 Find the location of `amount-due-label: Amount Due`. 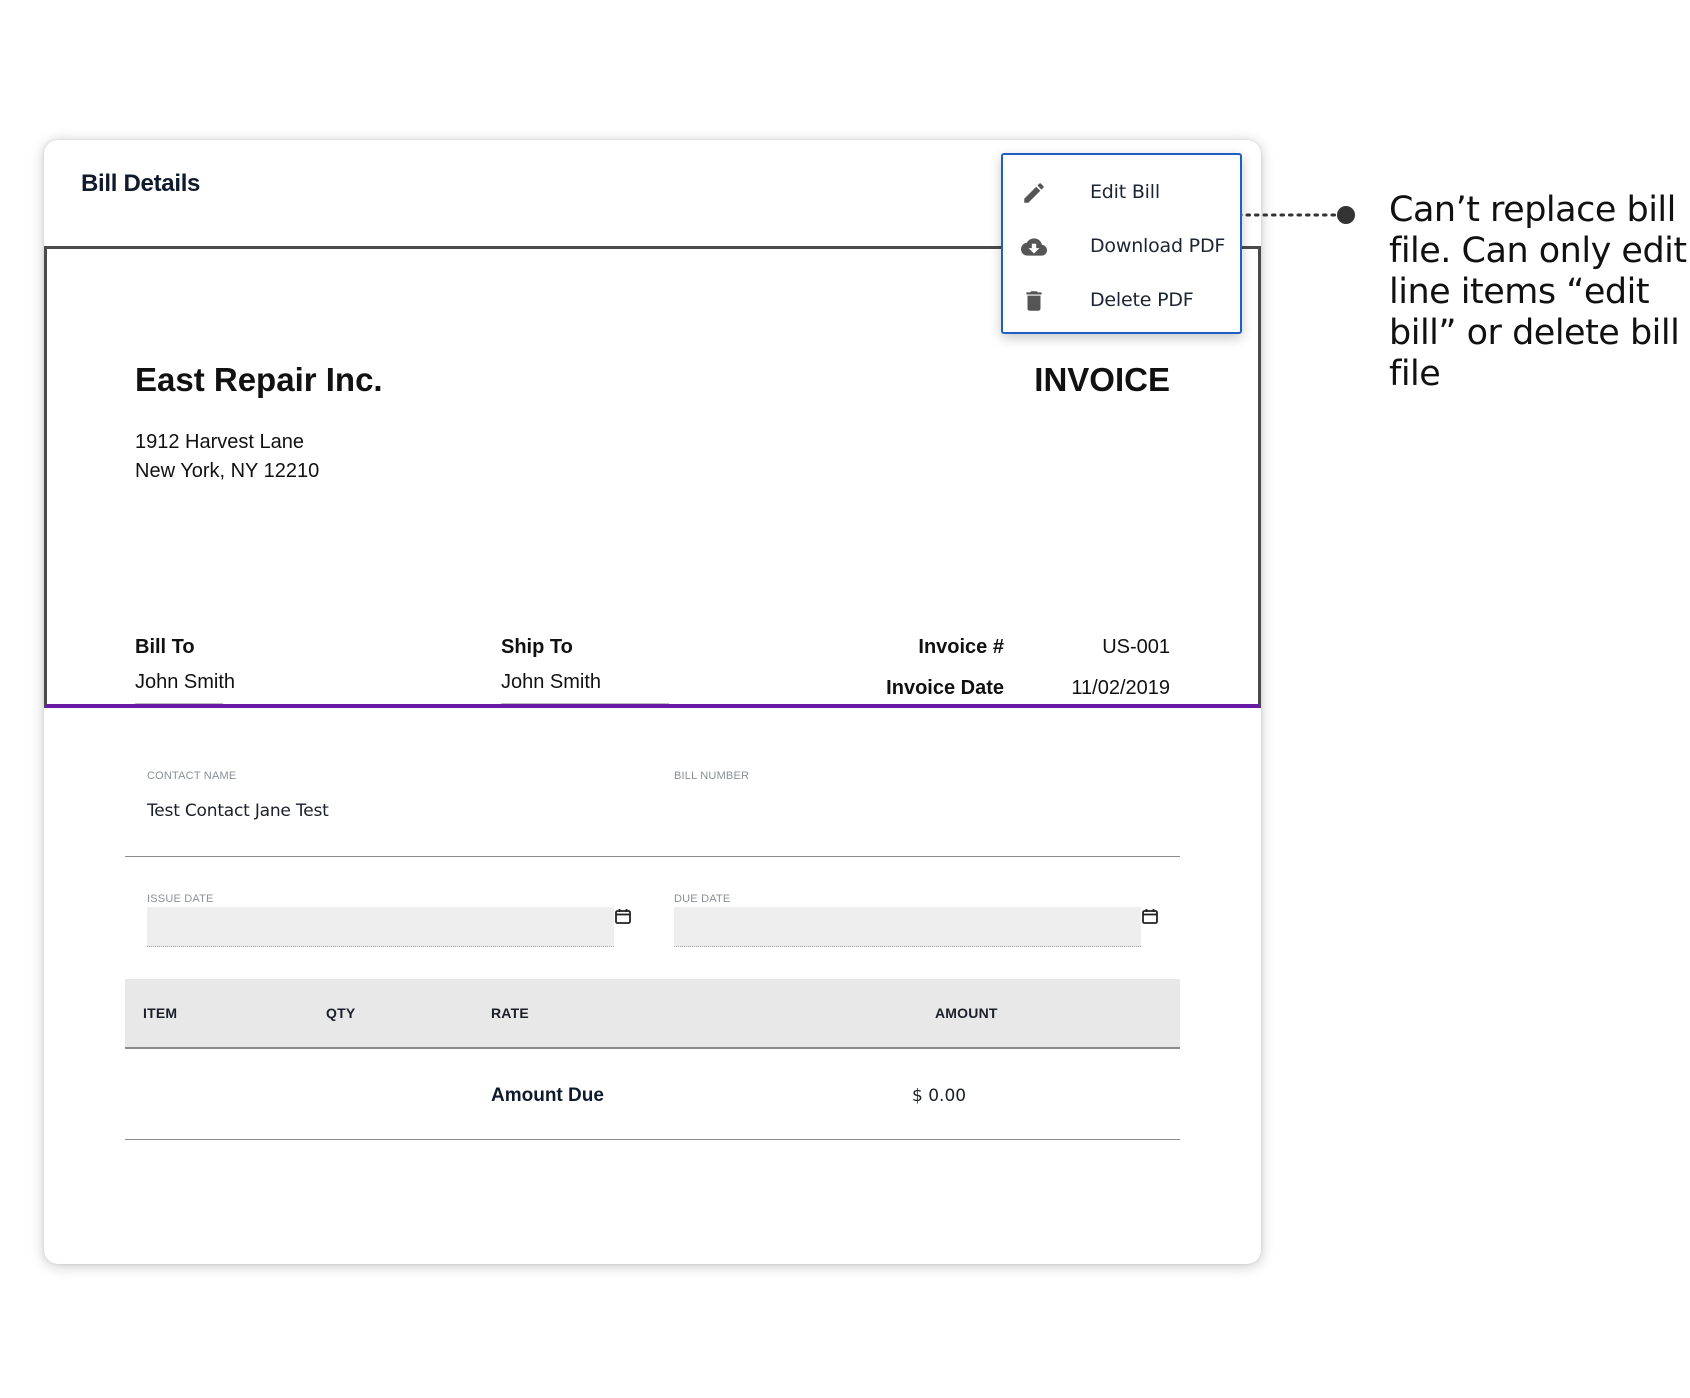

amount-due-label: Amount Due is located at coordinates (547, 1095).